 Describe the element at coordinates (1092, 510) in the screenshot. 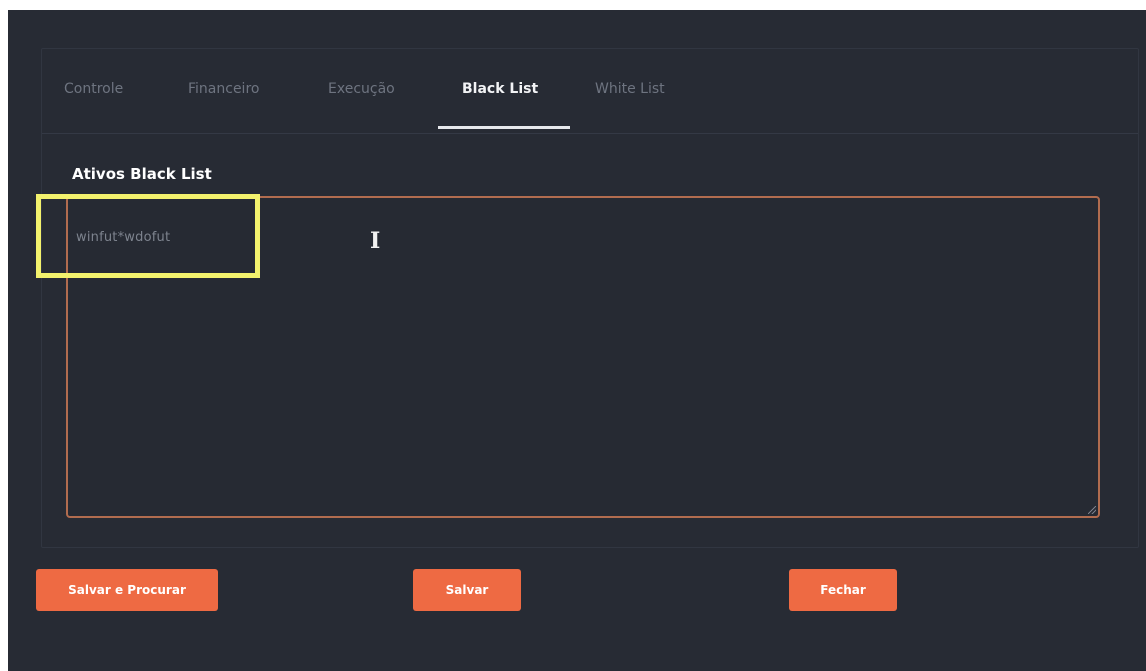

I see `resize-grip-icon` at that location.